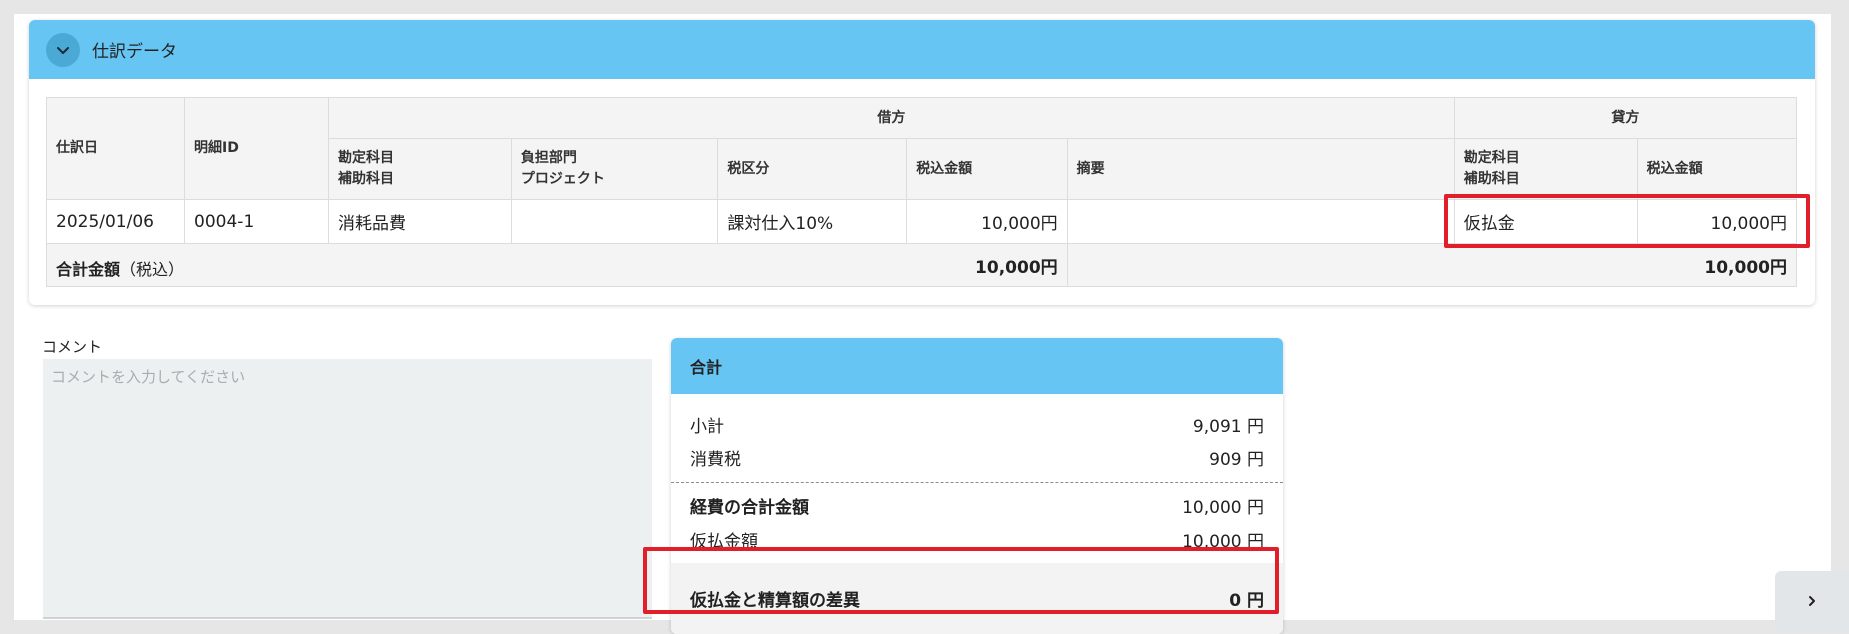  Describe the element at coordinates (1016, 267) in the screenshot. I see `total-debit-value: 10,000円` at that location.